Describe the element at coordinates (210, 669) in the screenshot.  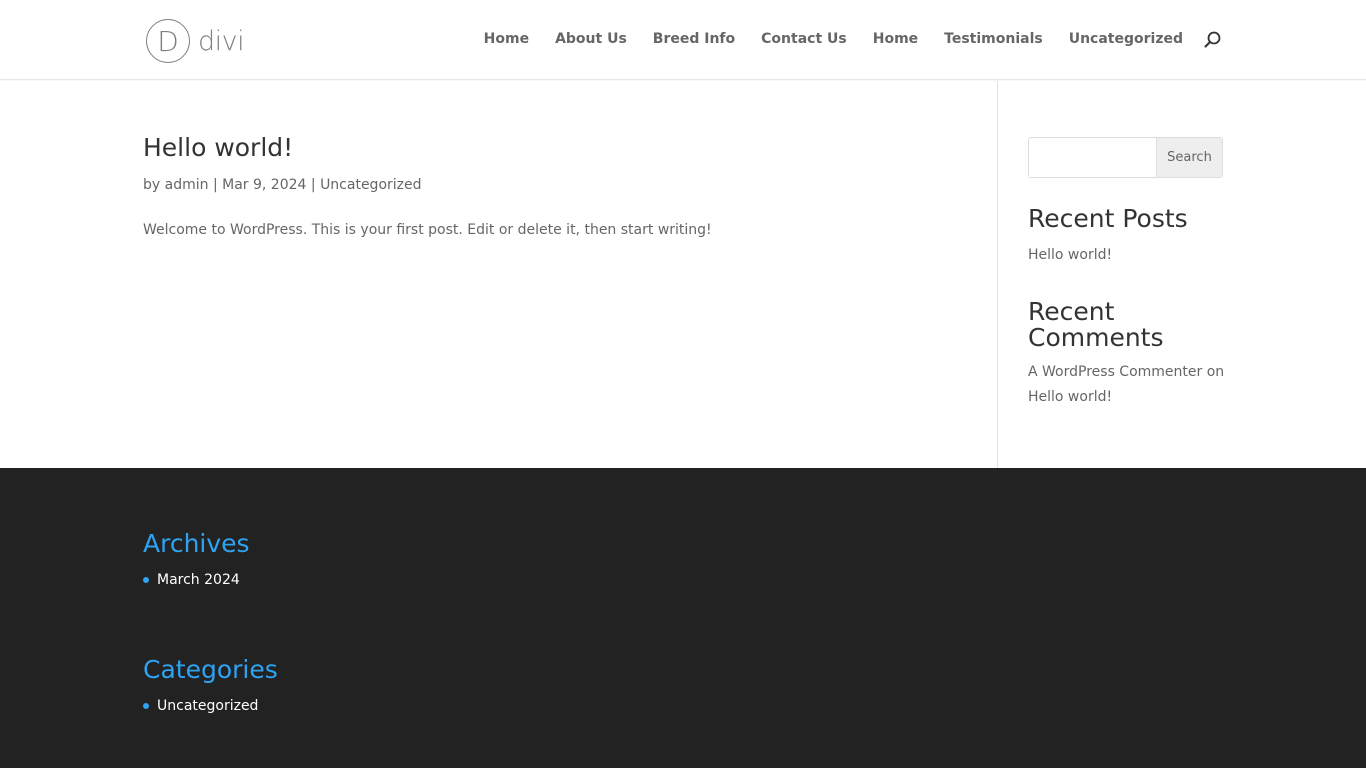
I see `categories-title: Categories` at that location.